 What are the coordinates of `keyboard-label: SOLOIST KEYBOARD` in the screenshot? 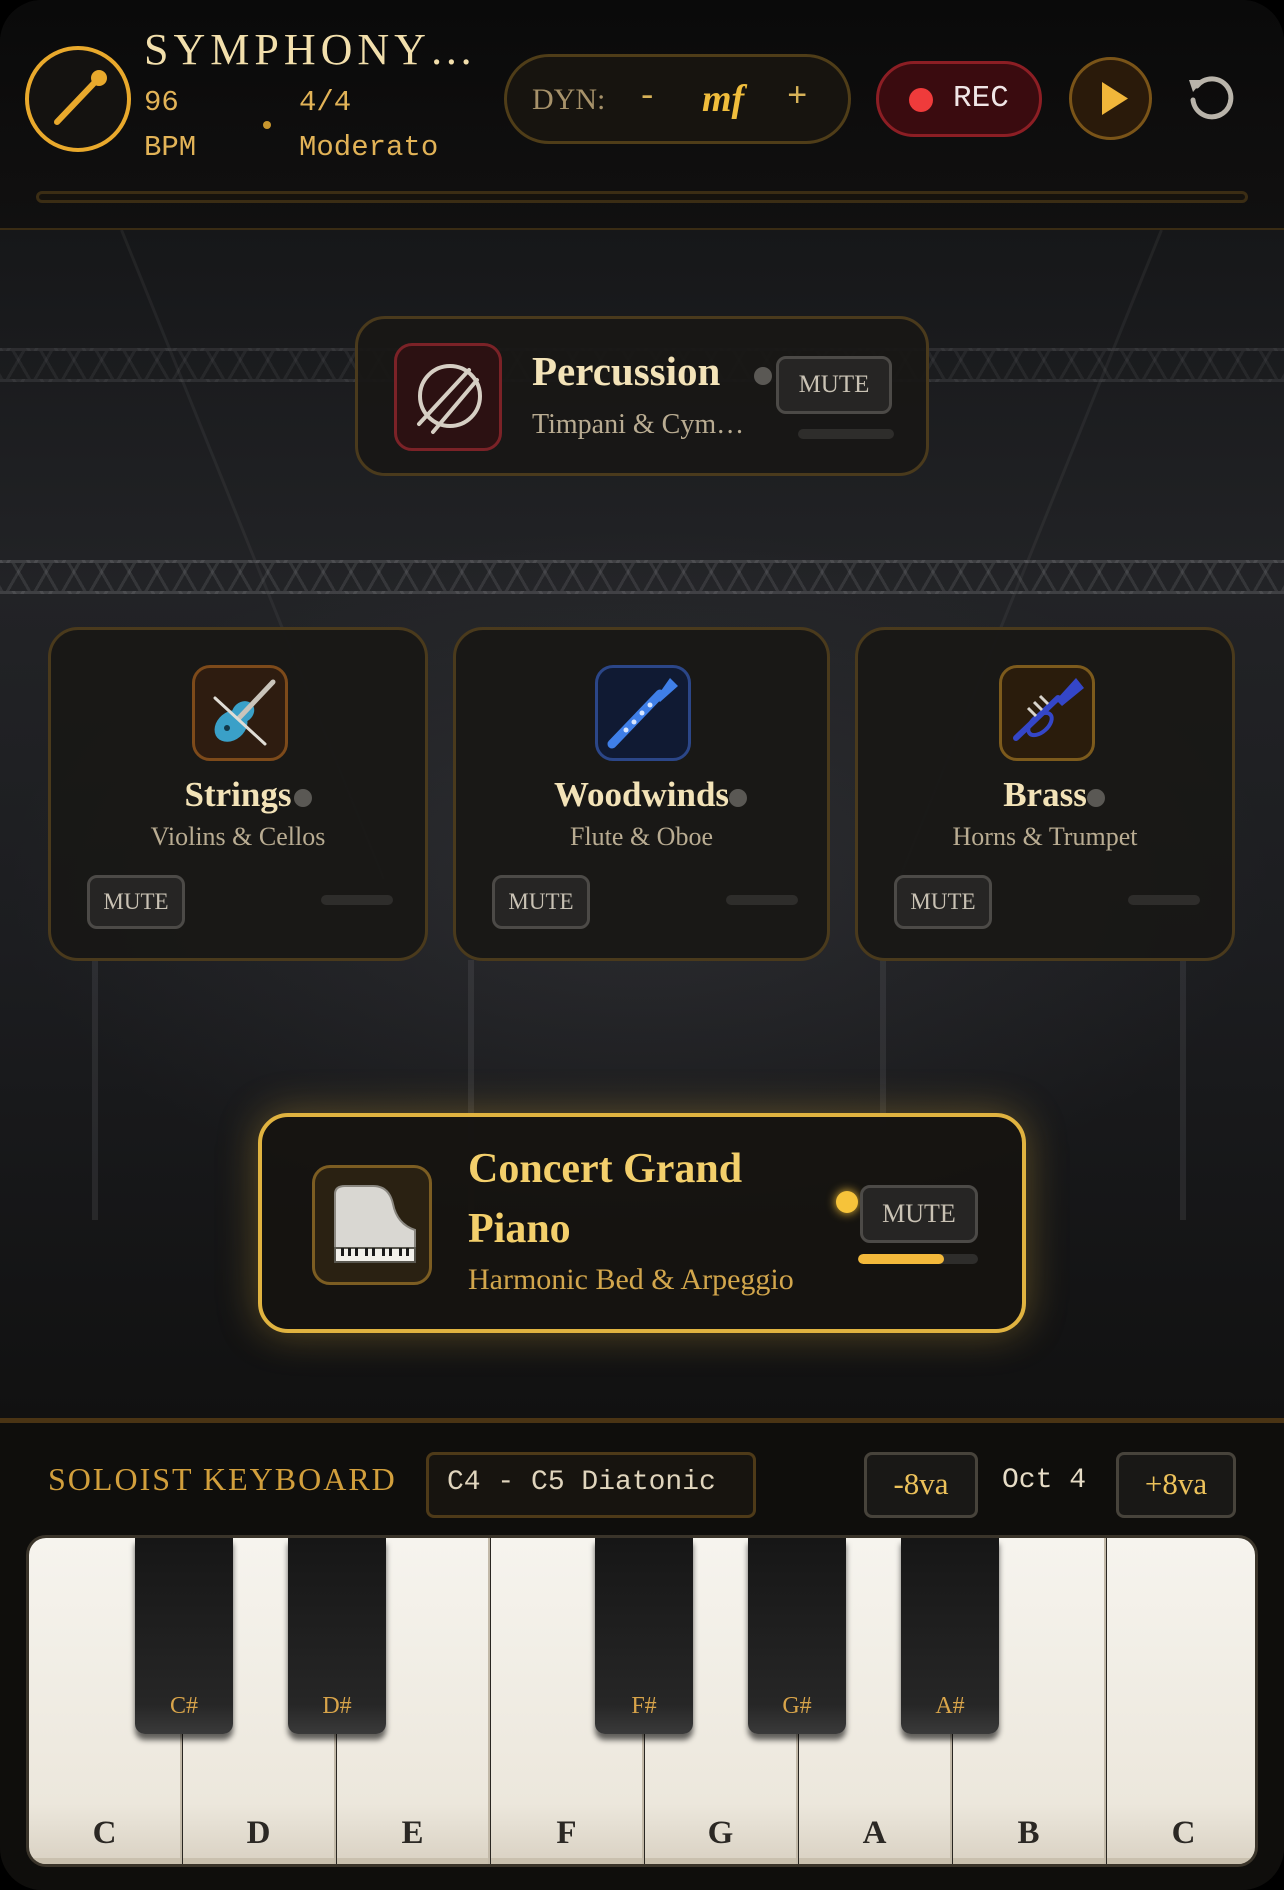 It's located at (222, 1479).